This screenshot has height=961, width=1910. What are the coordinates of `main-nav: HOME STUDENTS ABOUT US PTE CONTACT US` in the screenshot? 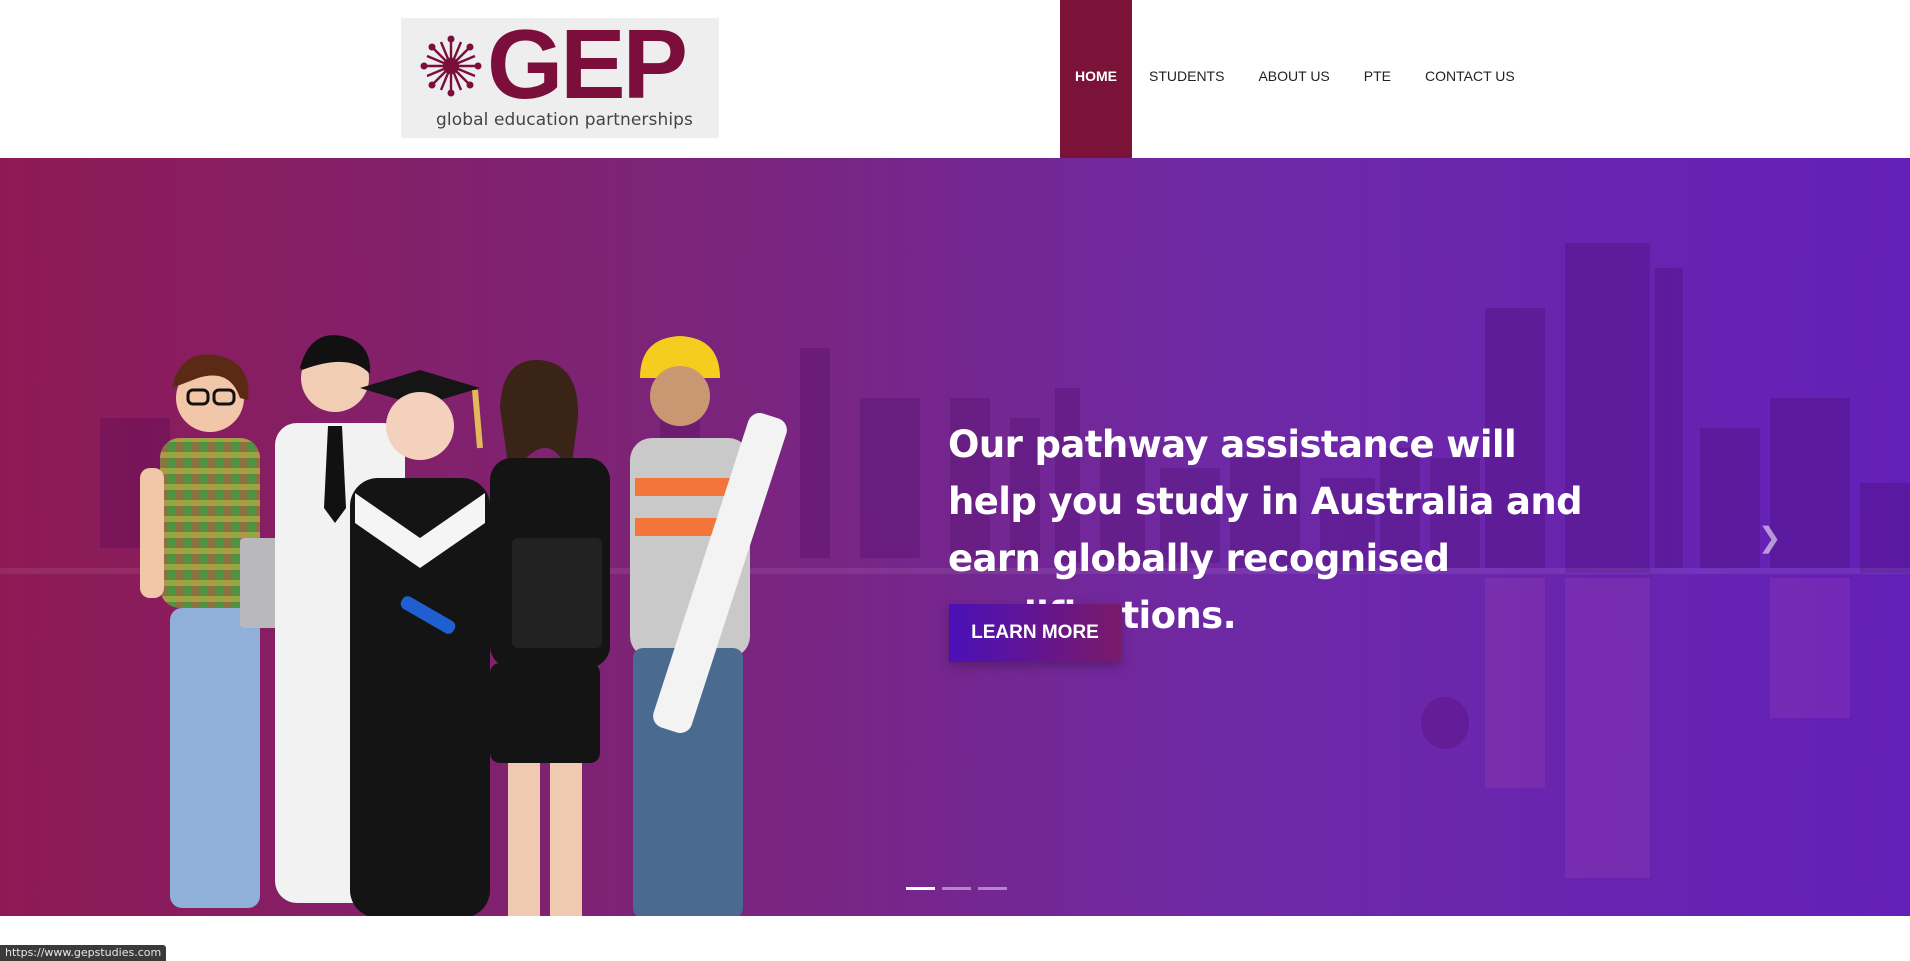 It's located at (1296, 79).